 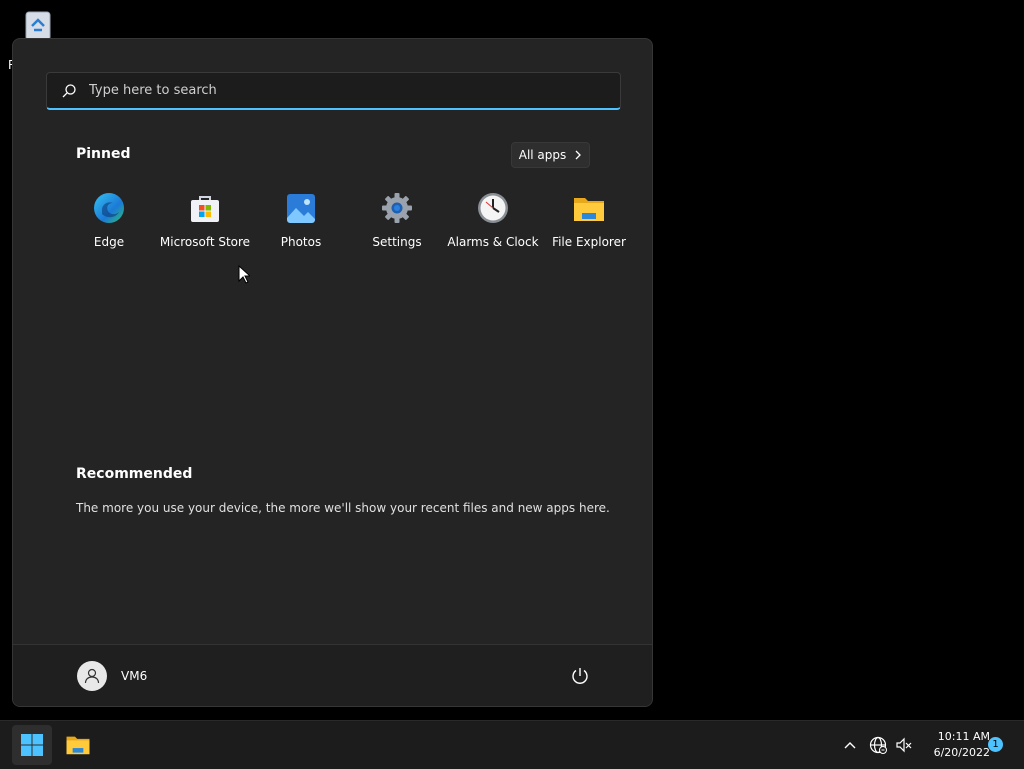 I want to click on taskbar: 10:11 AM 6/20/2022 1, so click(x=512, y=744).